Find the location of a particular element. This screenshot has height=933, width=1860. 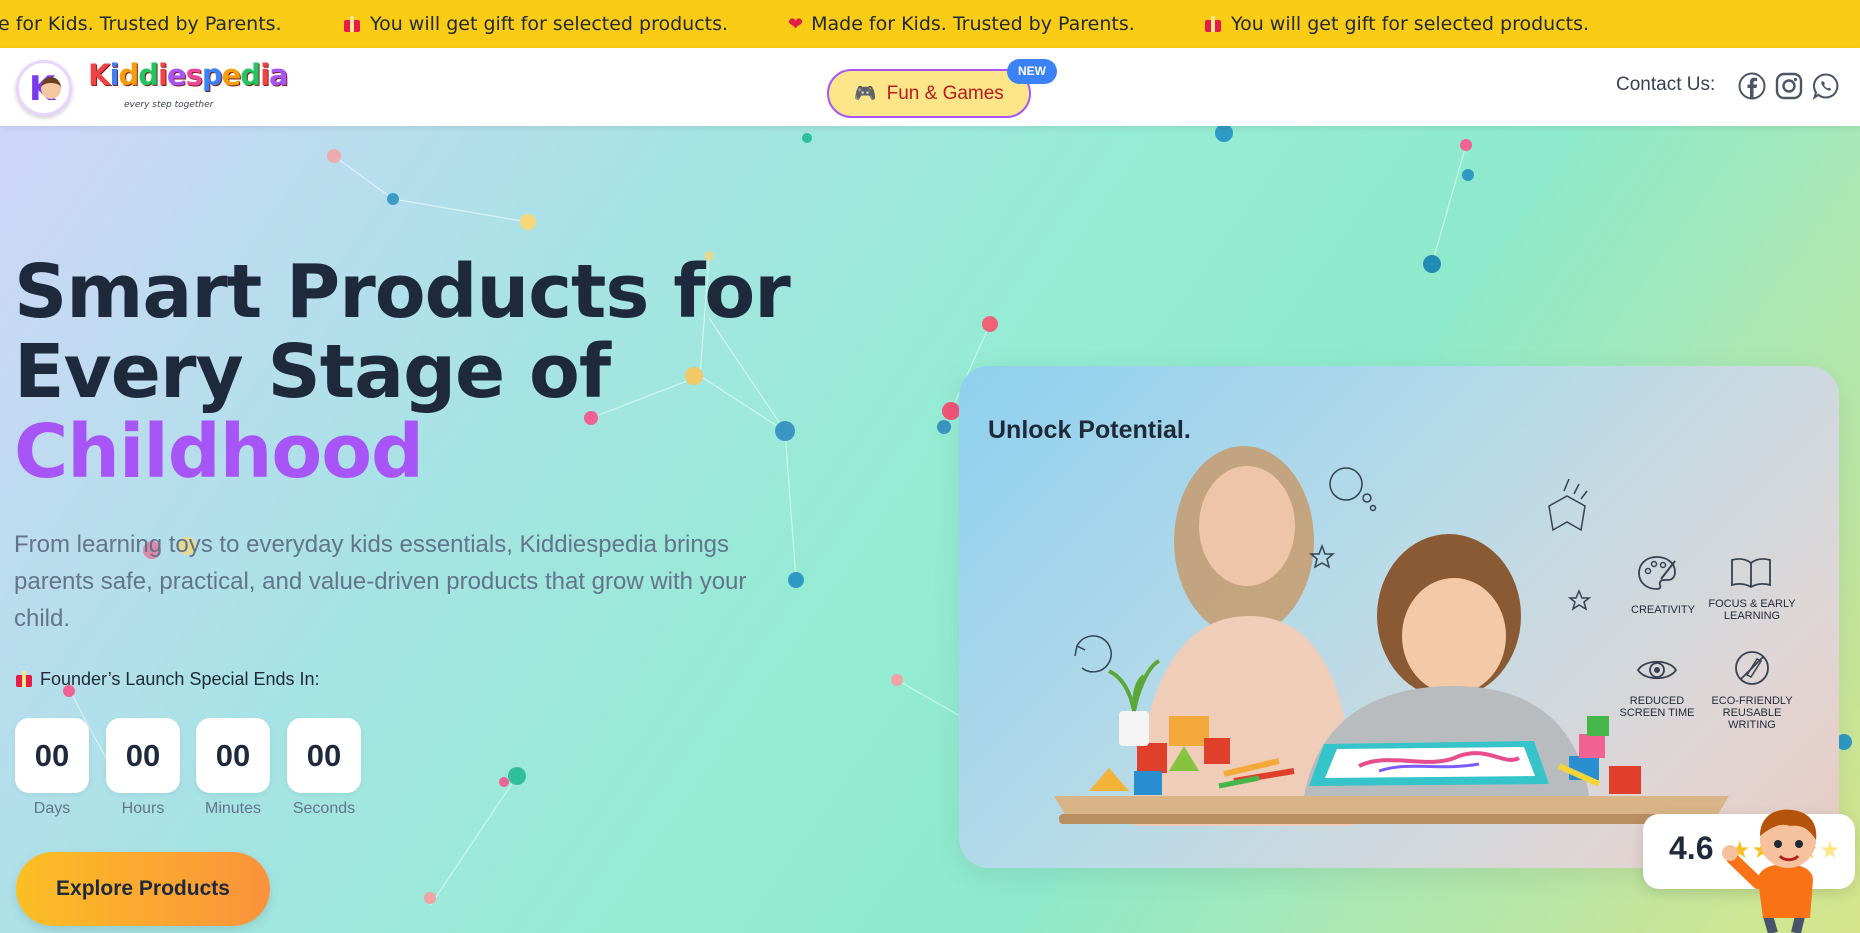

launch-countdown-label: Founder’s Launch Special Ends In: is located at coordinates (168, 679).